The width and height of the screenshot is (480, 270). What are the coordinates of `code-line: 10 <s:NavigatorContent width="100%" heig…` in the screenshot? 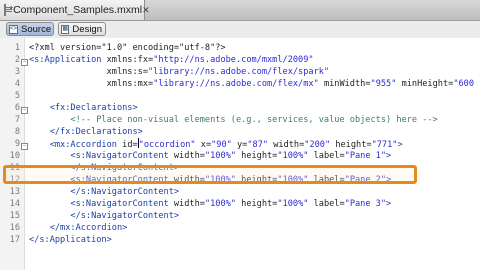 It's located at (240, 156).